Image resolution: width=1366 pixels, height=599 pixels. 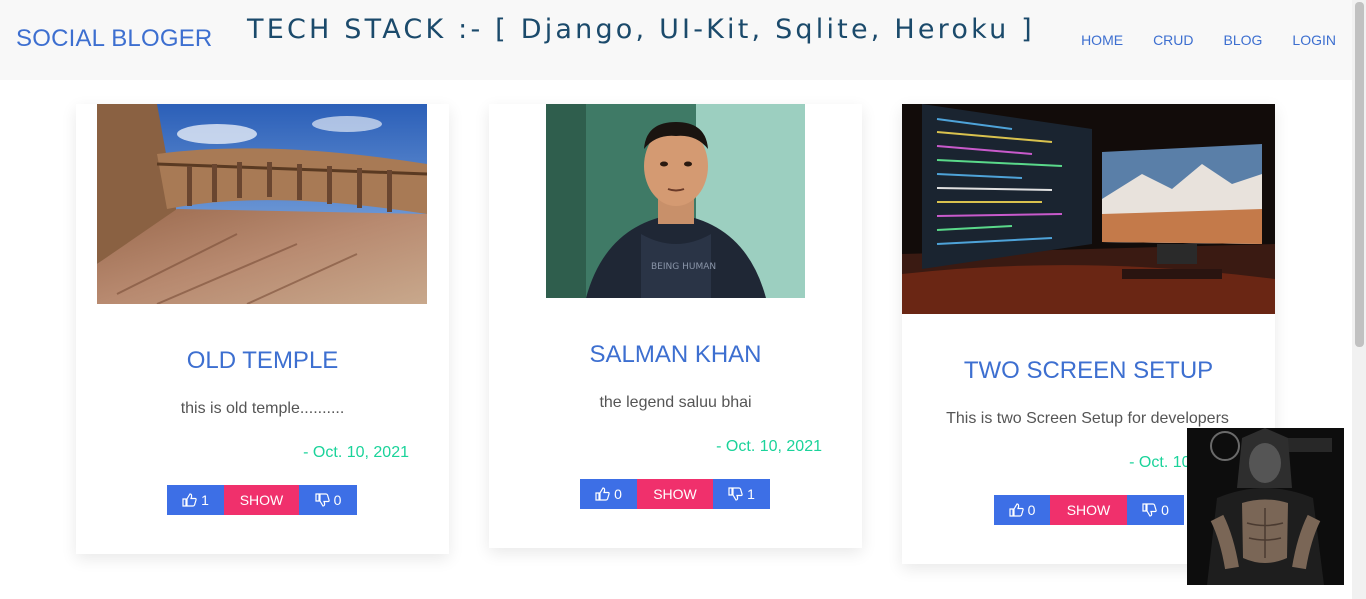 What do you see at coordinates (1088, 370) in the screenshot?
I see `post-title: TWO SCREEN SETUP` at bounding box center [1088, 370].